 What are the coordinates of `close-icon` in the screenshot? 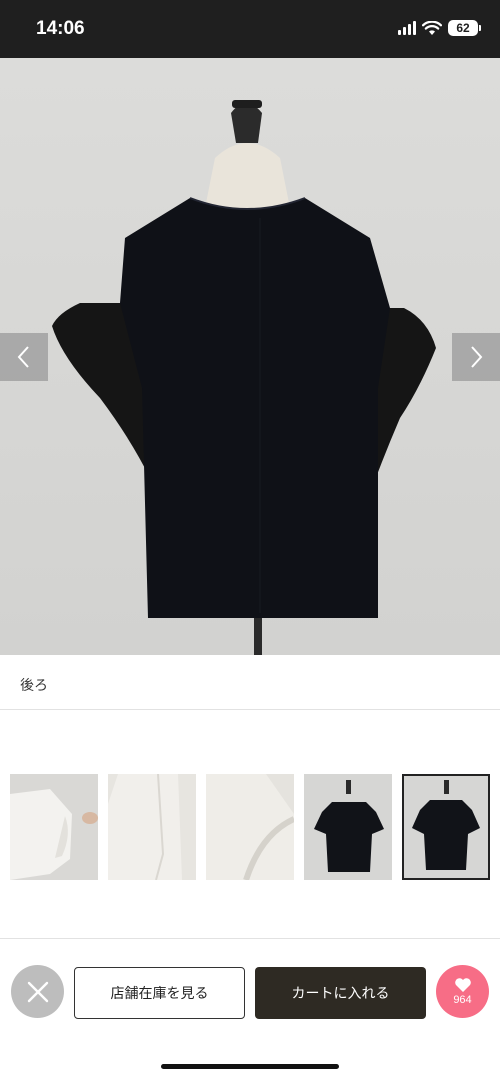 It's located at (37, 991).